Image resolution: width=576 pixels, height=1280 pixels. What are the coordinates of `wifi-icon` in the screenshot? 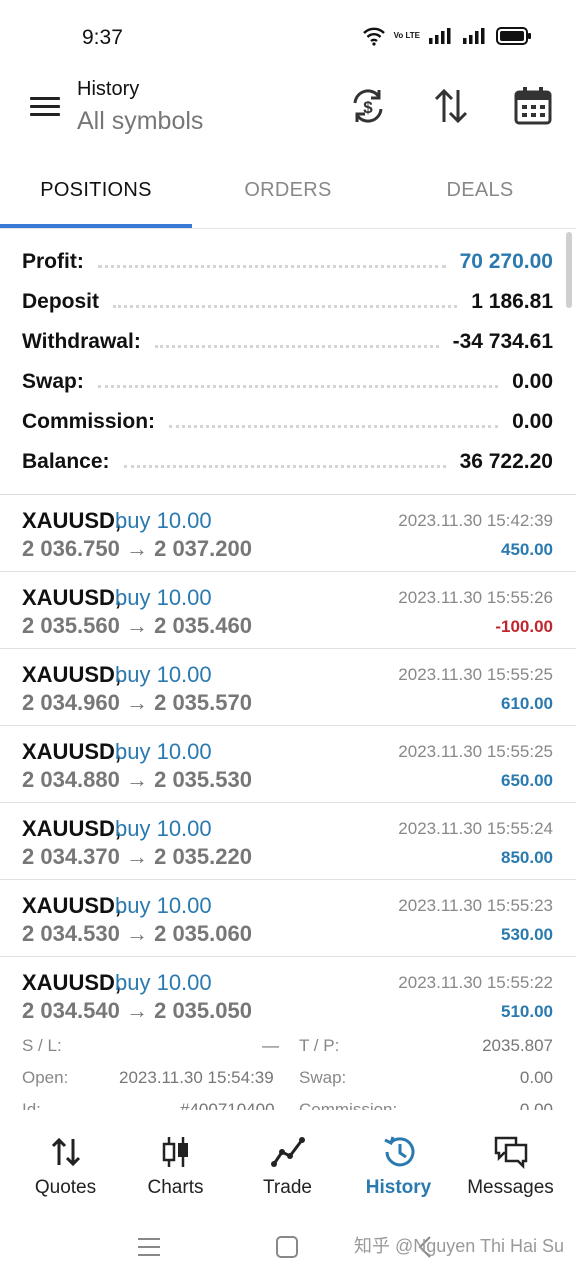 It's located at (373, 36).